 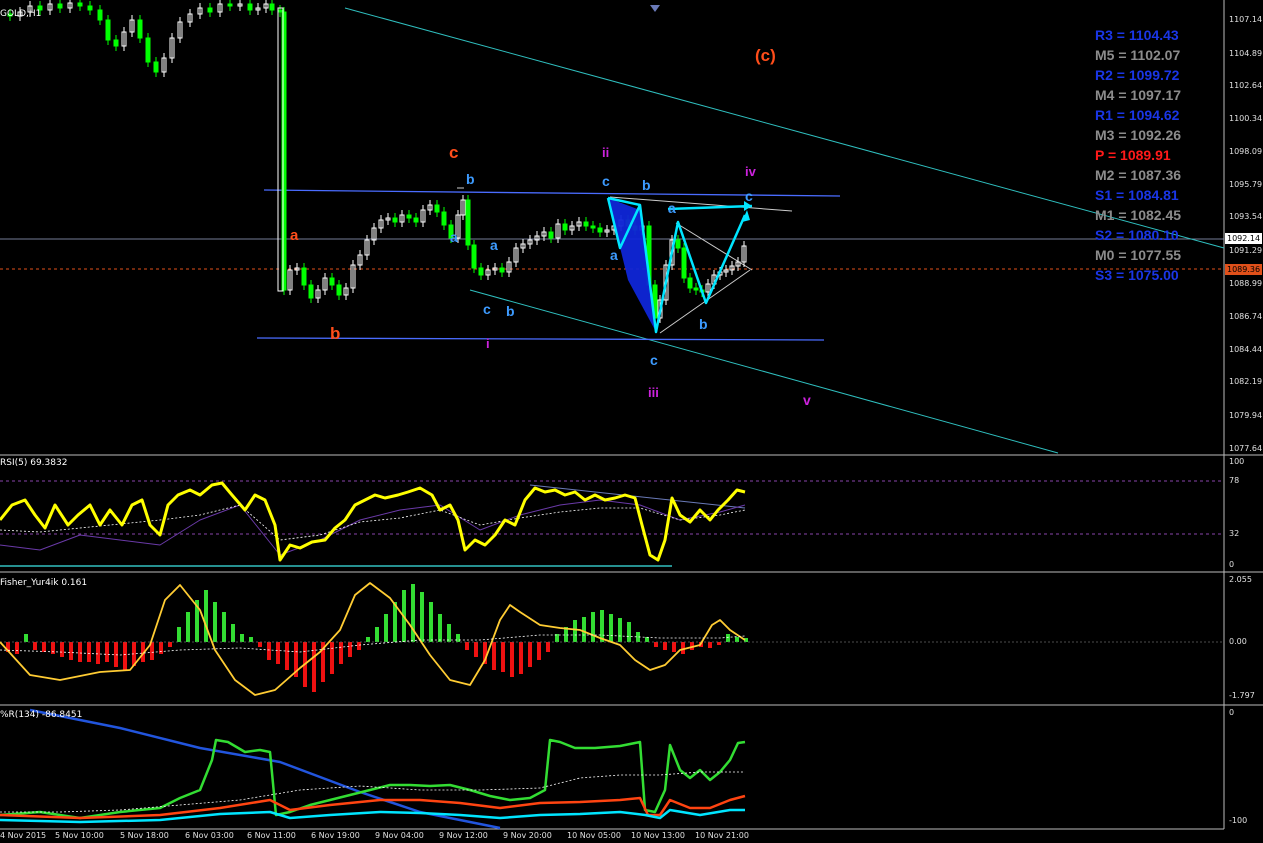 I want to click on price-tick: 1084.44, so click(x=1246, y=349).